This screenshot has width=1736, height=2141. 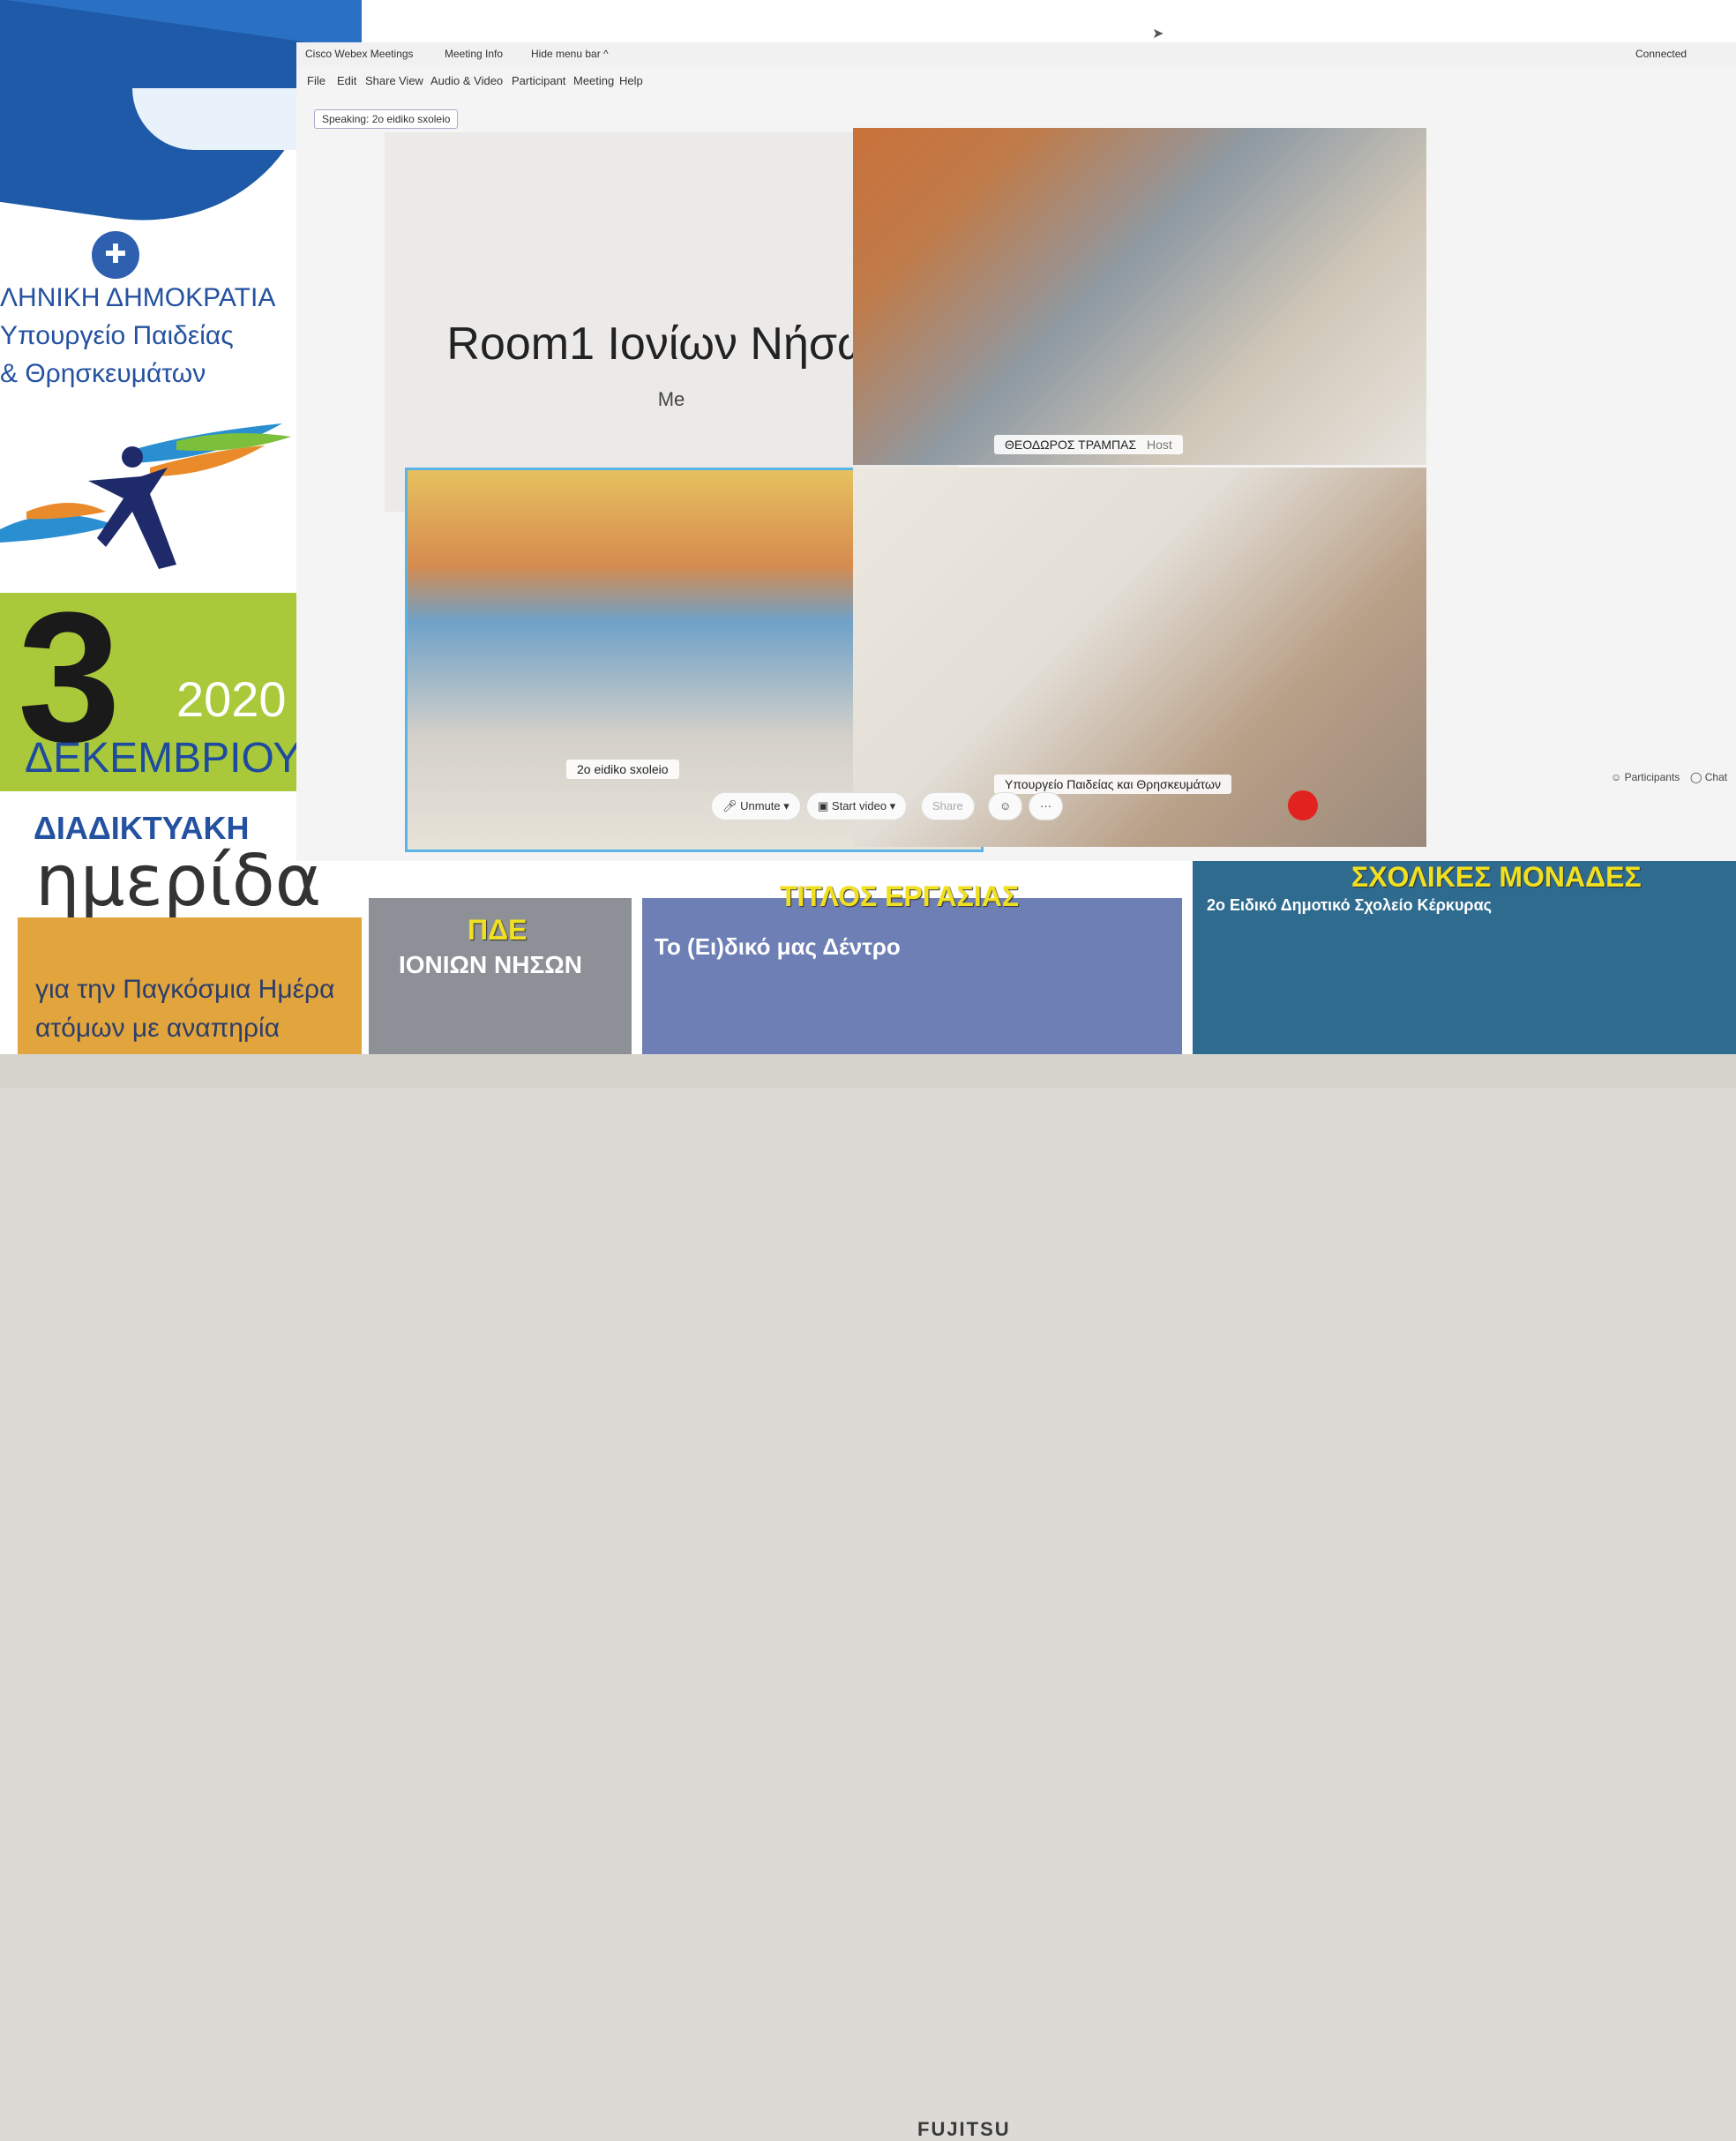 I want to click on participant-name: 2o eidiko sxoleio, so click(x=622, y=769).